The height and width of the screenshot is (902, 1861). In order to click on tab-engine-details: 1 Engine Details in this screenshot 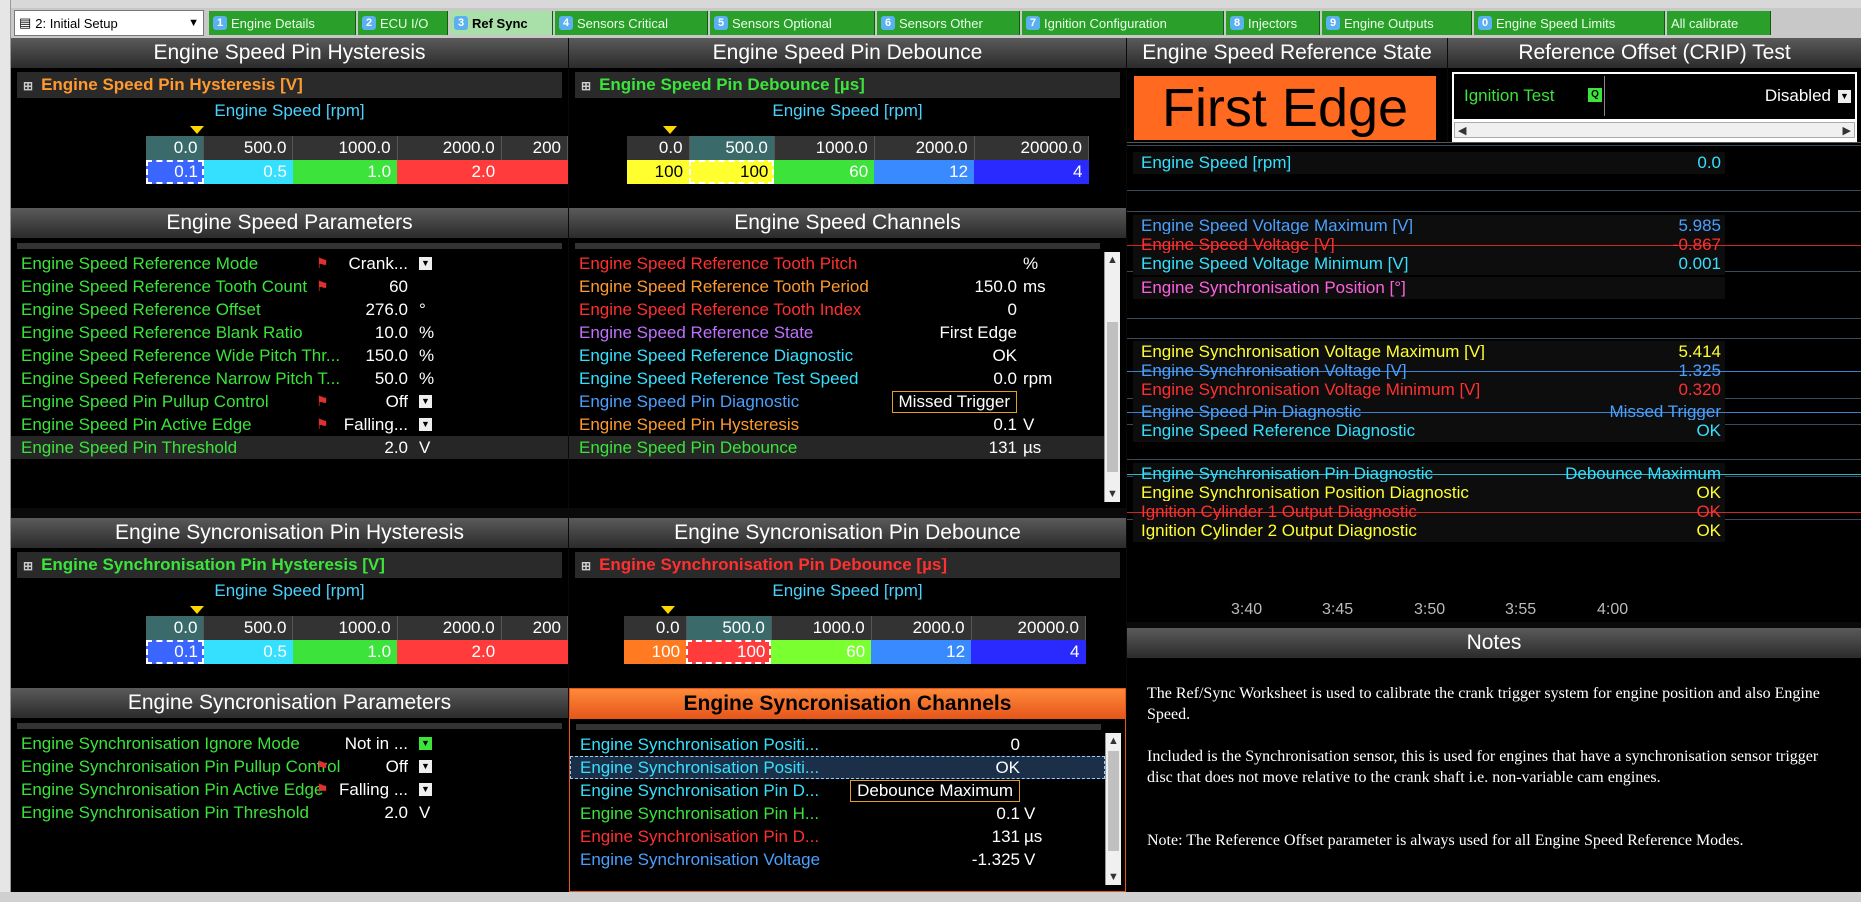, I will do `click(282, 23)`.